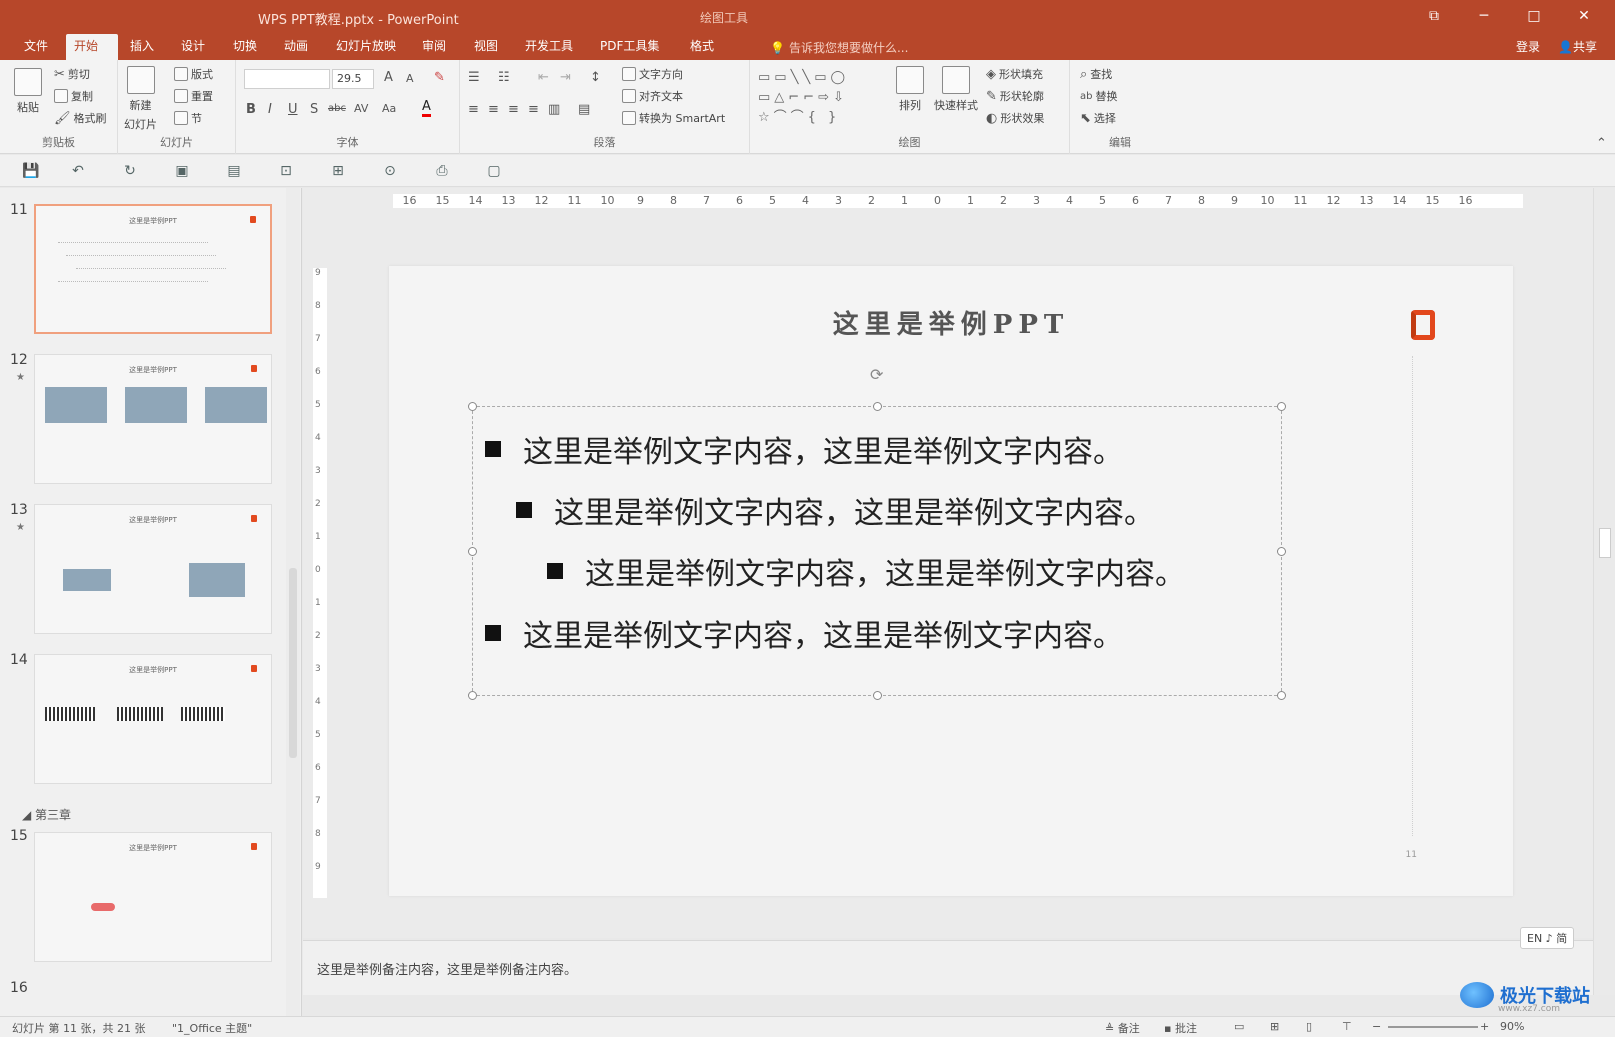 This screenshot has height=1037, width=1615. I want to click on tab-pdf-tools: PDF工具集, so click(629, 47).